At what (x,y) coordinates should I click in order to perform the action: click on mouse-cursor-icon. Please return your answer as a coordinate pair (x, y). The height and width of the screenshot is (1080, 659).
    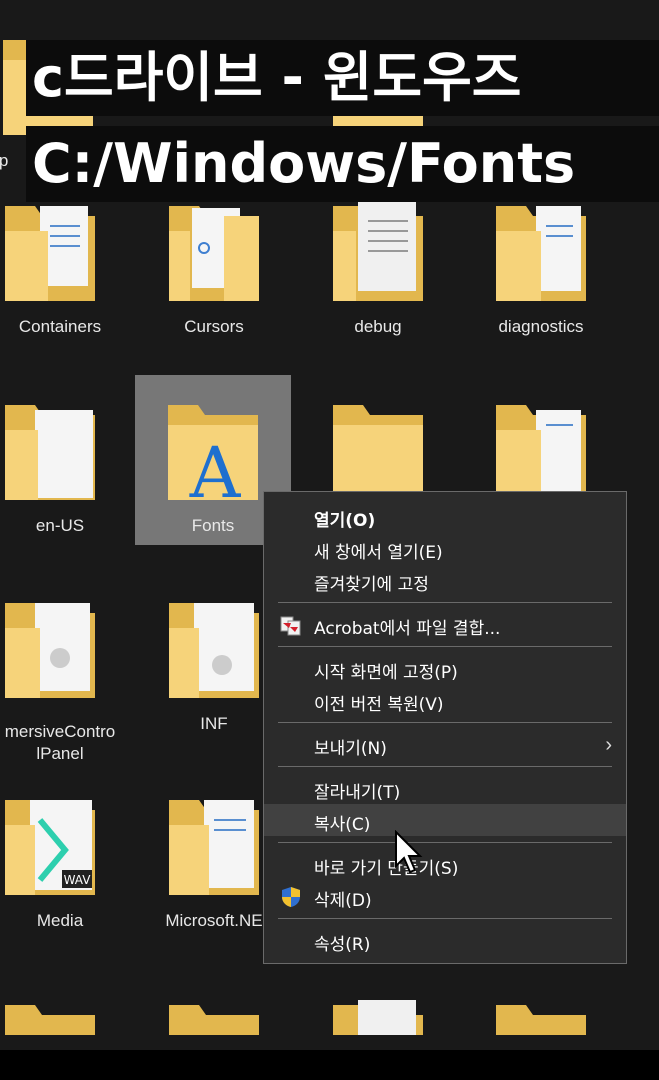
    Looking at the image, I should click on (409, 852).